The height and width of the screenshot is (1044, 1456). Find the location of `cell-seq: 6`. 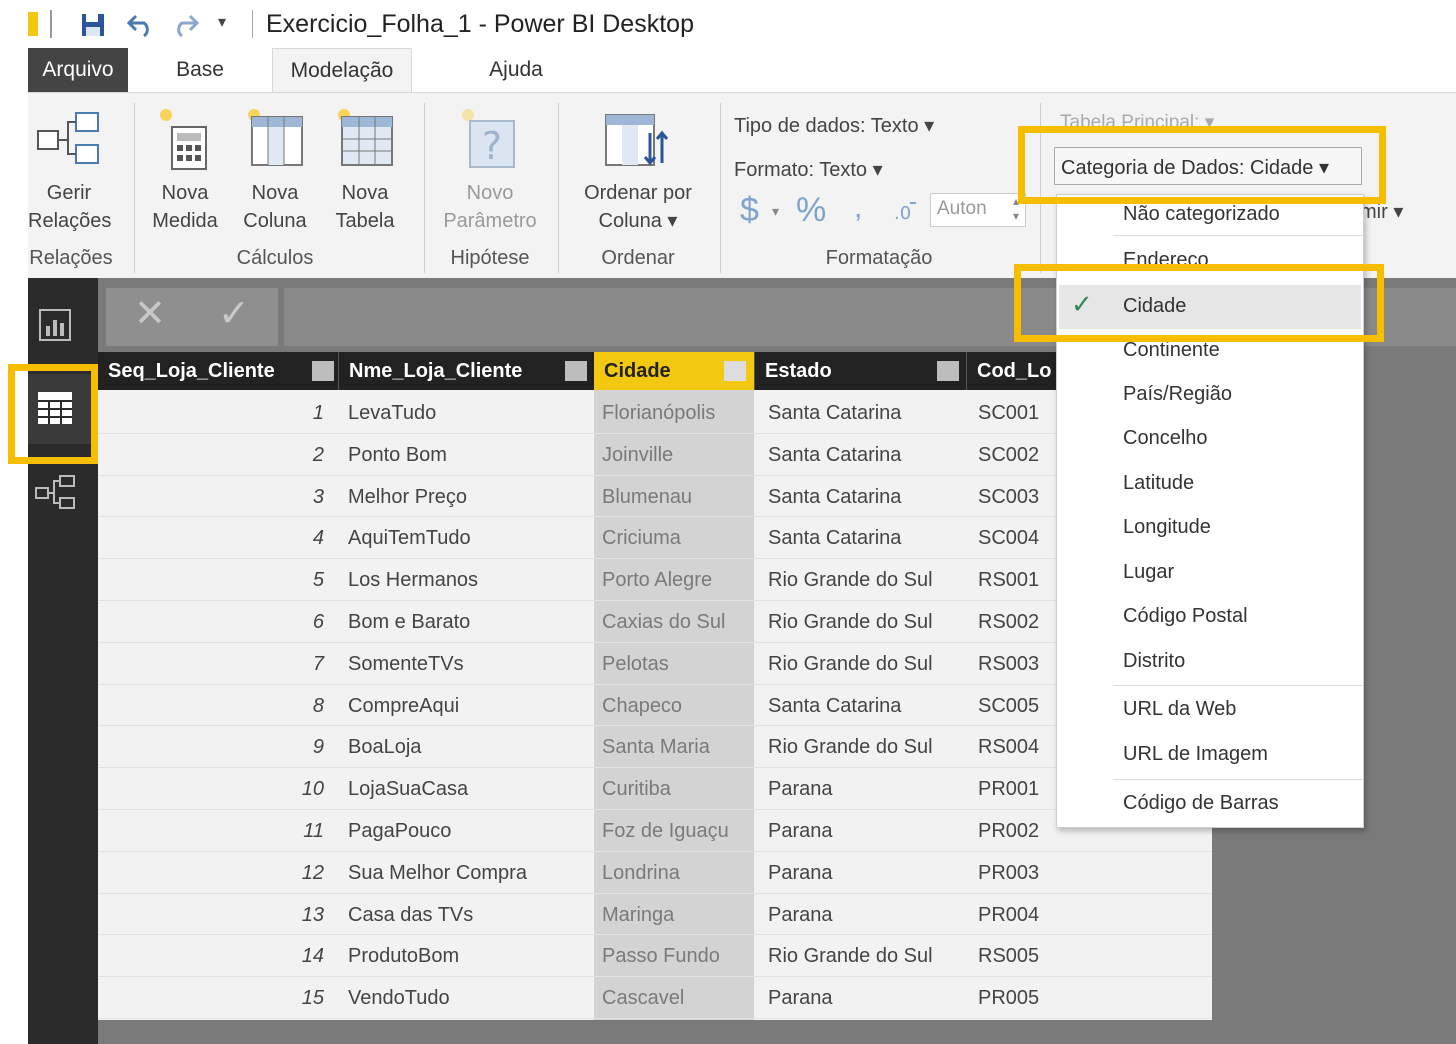

cell-seq: 6 is located at coordinates (215, 622).